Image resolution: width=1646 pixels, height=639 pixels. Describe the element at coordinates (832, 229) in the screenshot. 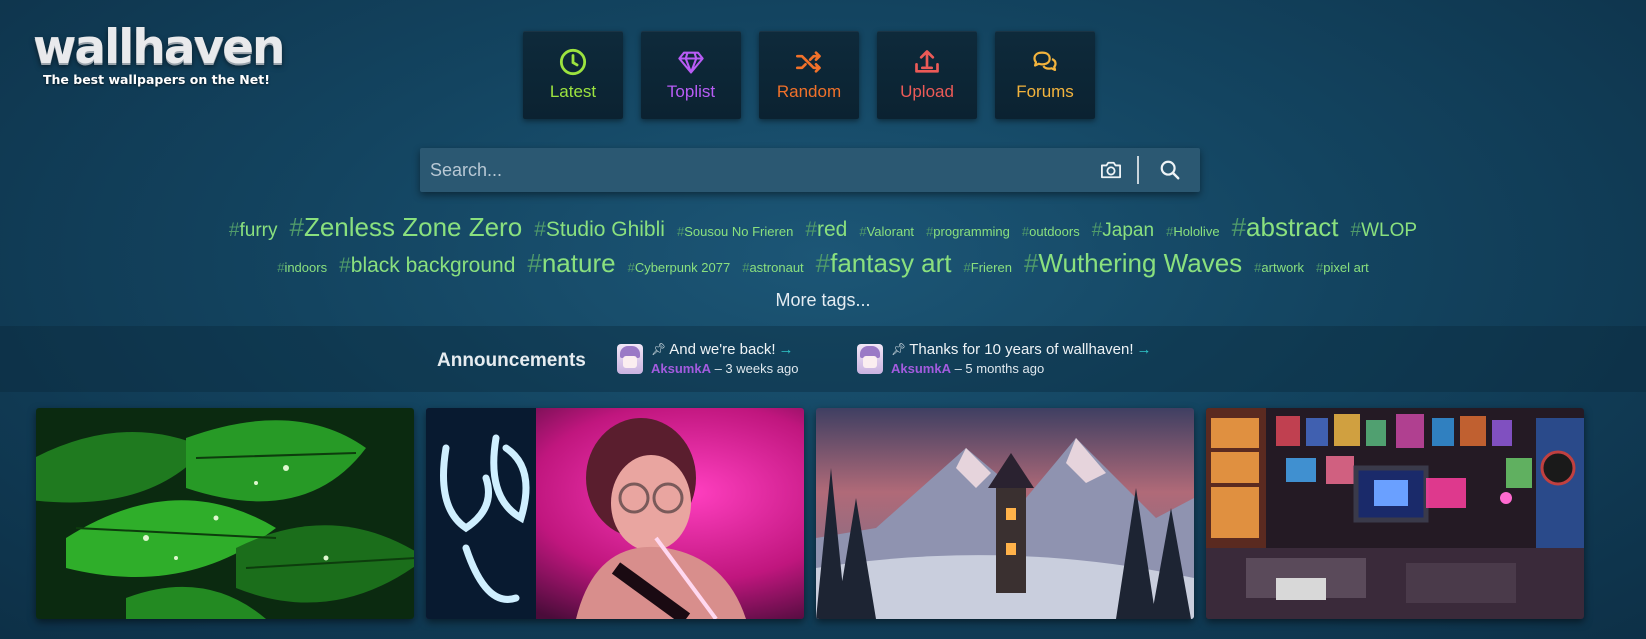

I see `tag-name: red` at that location.